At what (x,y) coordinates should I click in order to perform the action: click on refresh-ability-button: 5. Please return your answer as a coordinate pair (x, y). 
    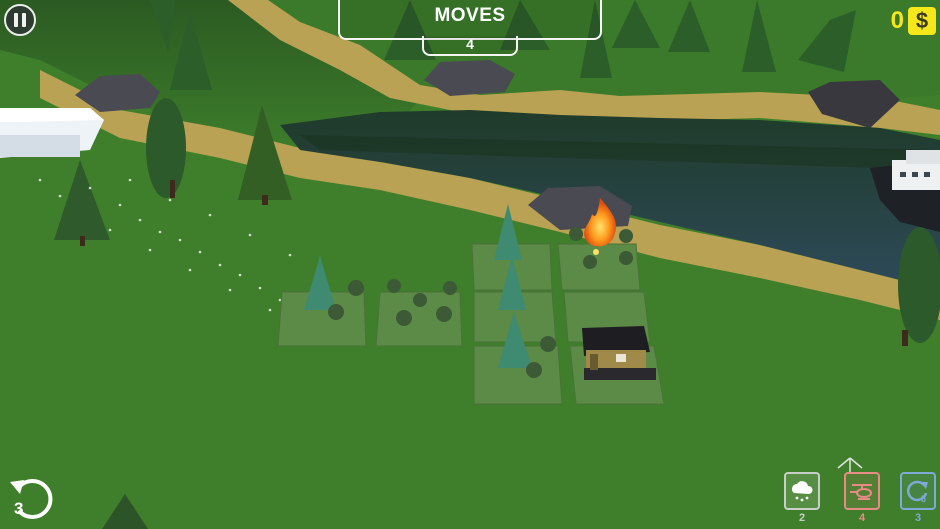
    Looking at the image, I should click on (918, 491).